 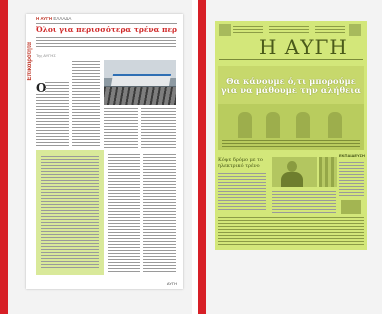 I want to click on newspaper-logo: Η ΑΥΓΗ, so click(x=303, y=47).